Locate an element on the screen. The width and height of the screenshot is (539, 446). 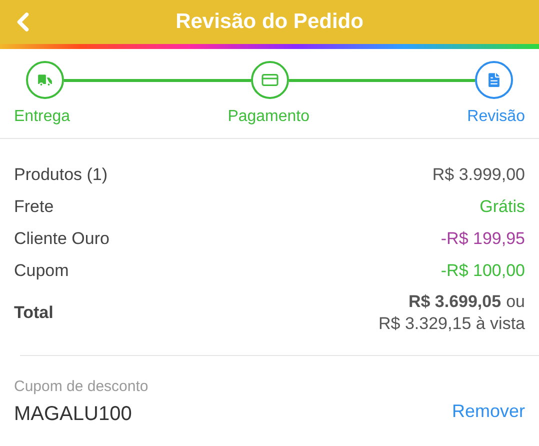
coupon-code: MAGALU100 is located at coordinates (73, 414).